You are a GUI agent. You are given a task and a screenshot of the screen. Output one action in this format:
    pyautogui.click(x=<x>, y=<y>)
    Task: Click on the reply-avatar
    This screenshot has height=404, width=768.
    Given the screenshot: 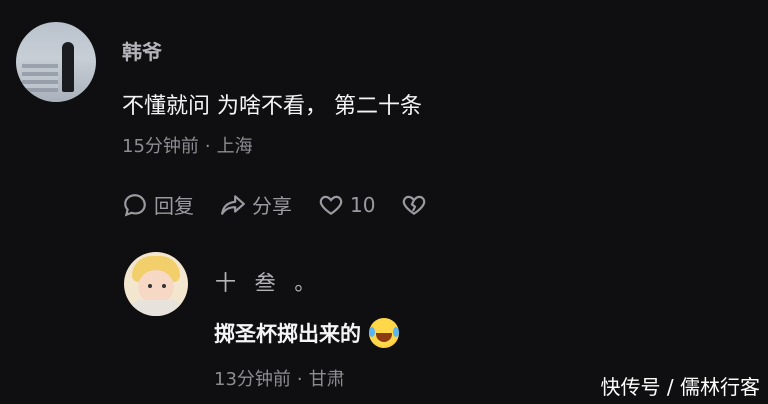 What is the action you would take?
    pyautogui.click(x=156, y=284)
    